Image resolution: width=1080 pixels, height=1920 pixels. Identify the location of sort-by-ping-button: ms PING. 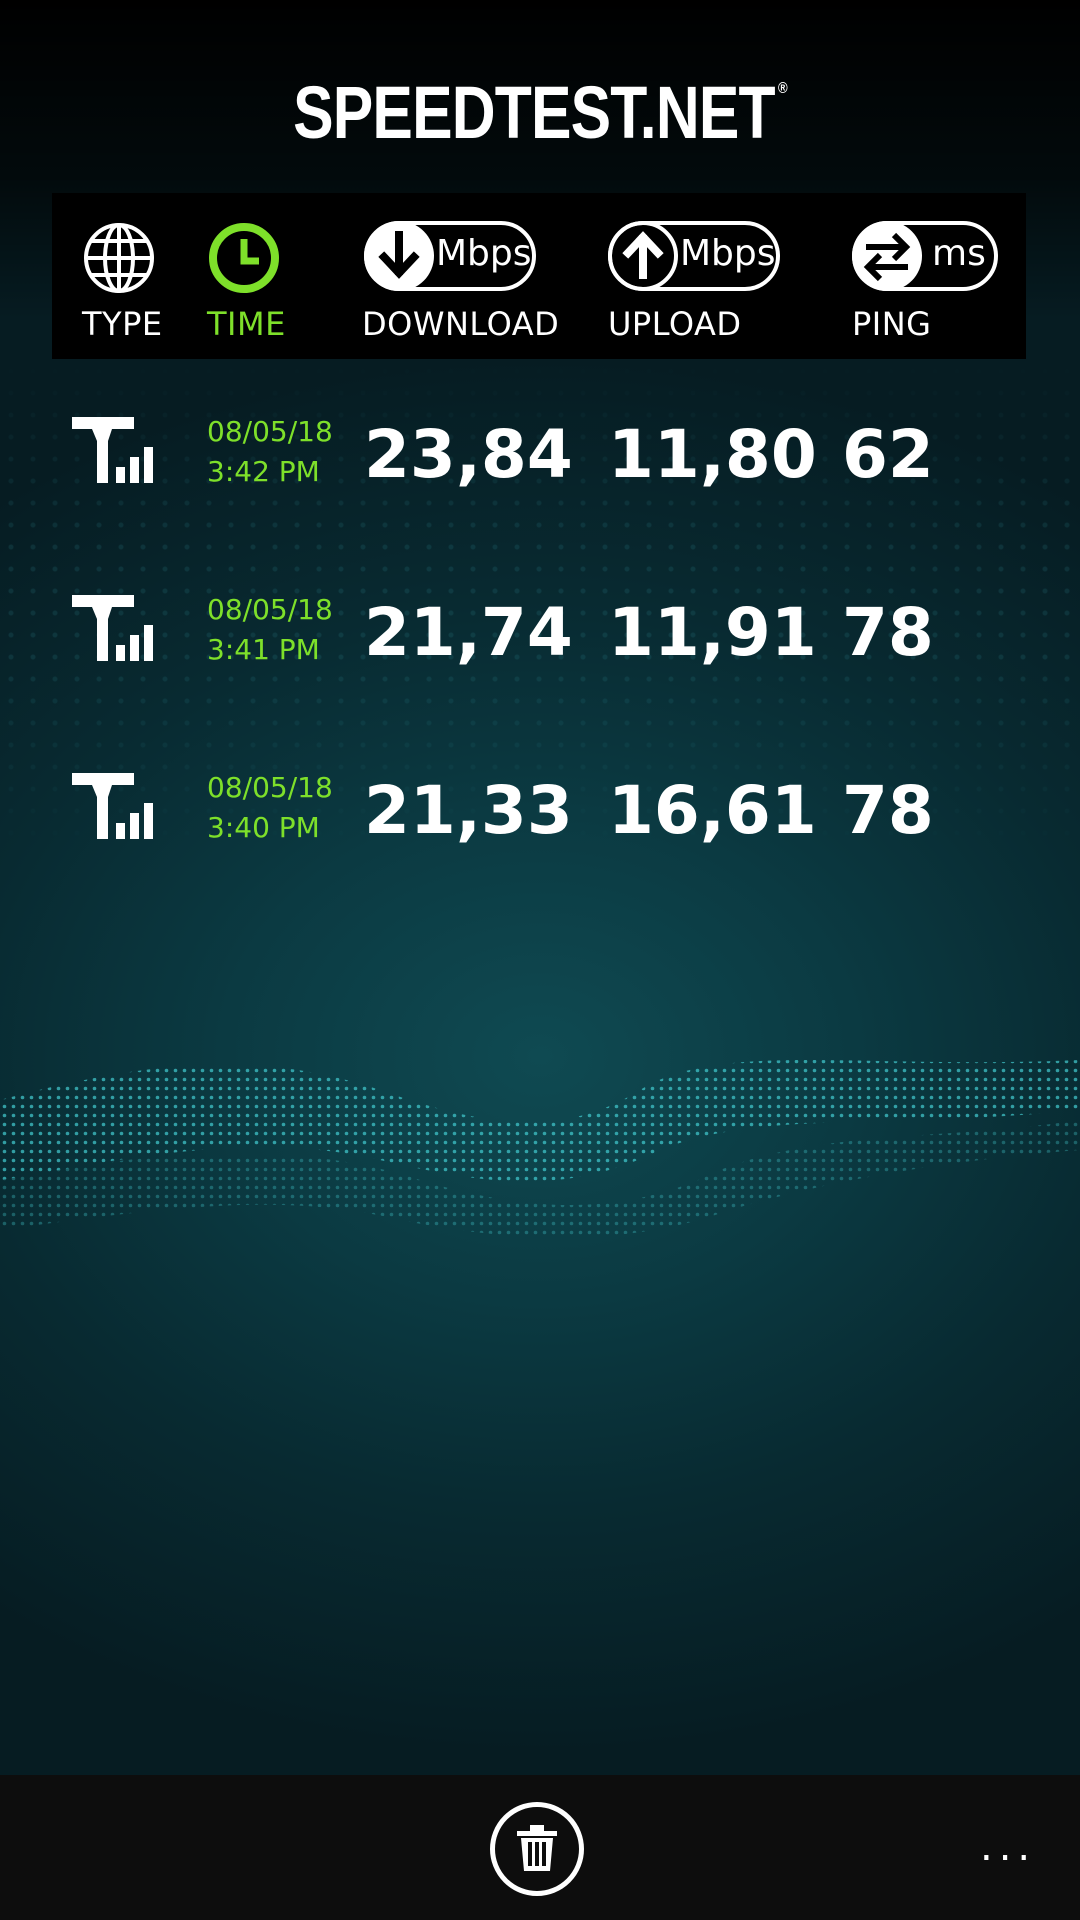
(932, 276).